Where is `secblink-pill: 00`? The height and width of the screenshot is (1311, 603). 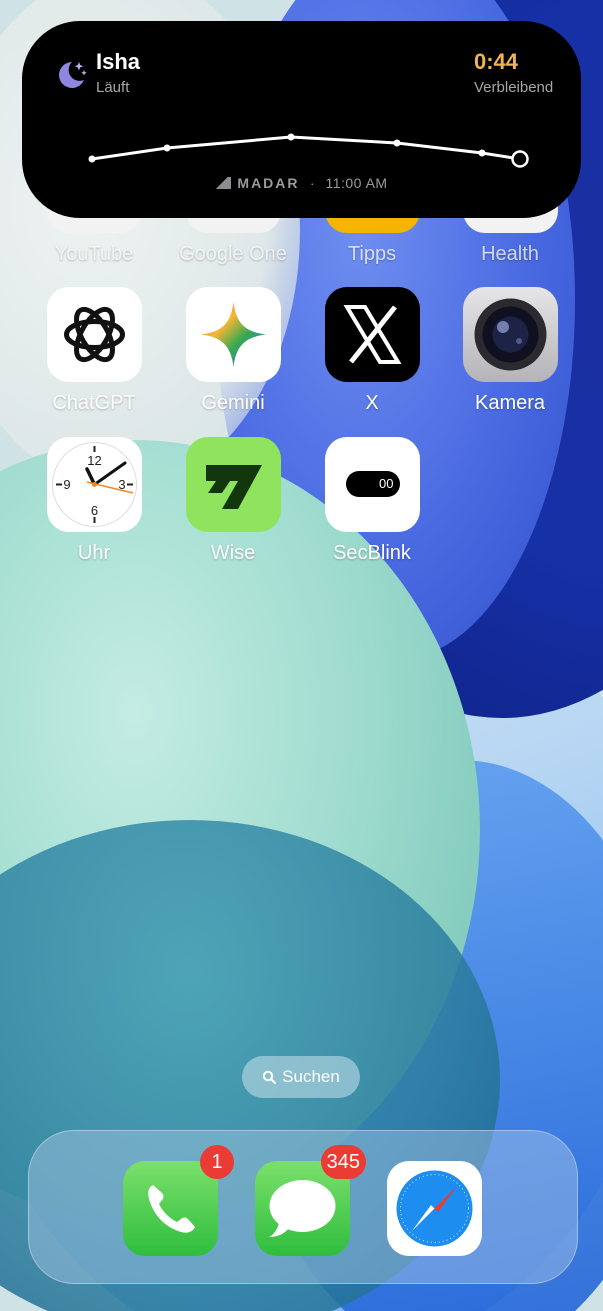
secblink-pill: 00 is located at coordinates (372, 484).